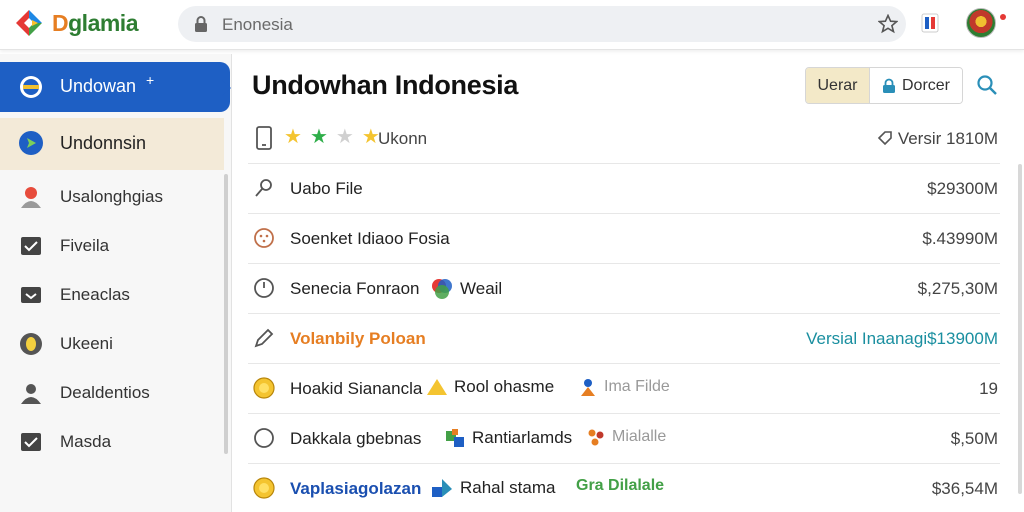 The image size is (1024, 512). I want to click on item-tag: Rool ohasme, so click(490, 387).